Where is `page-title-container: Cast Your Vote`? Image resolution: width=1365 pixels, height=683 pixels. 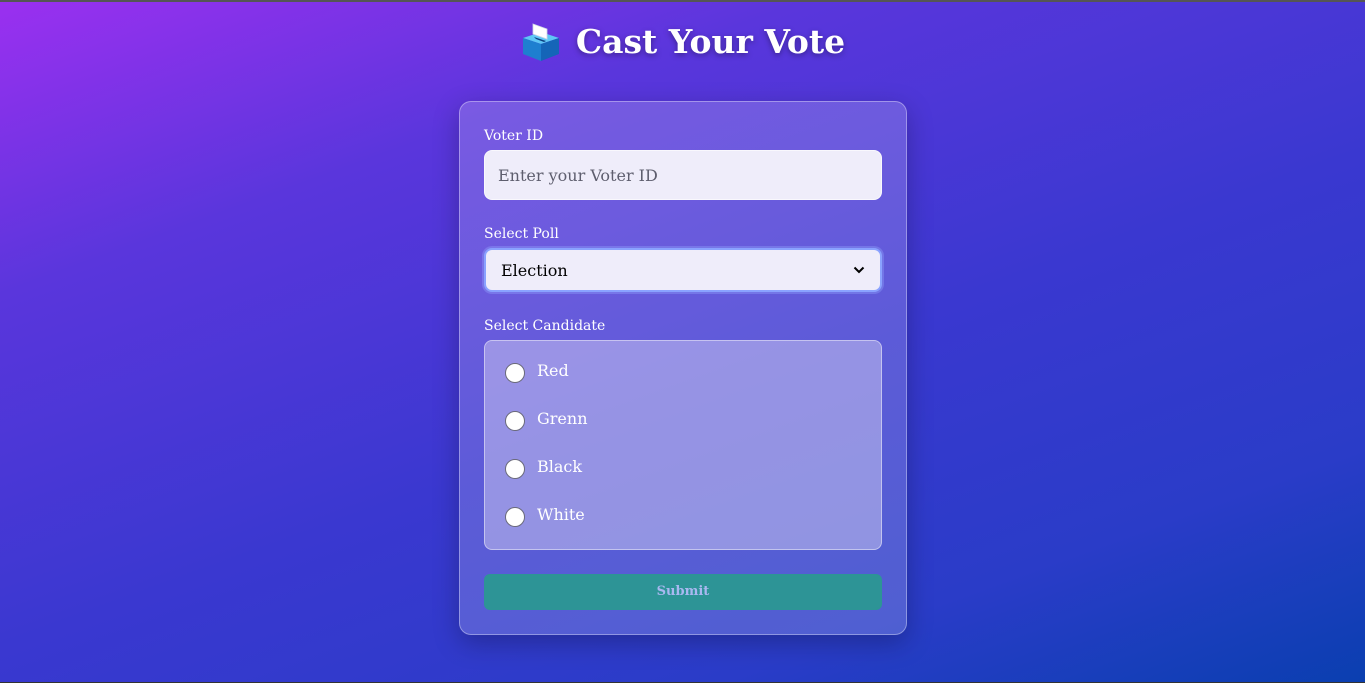 page-title-container: Cast Your Vote is located at coordinates (682, 41).